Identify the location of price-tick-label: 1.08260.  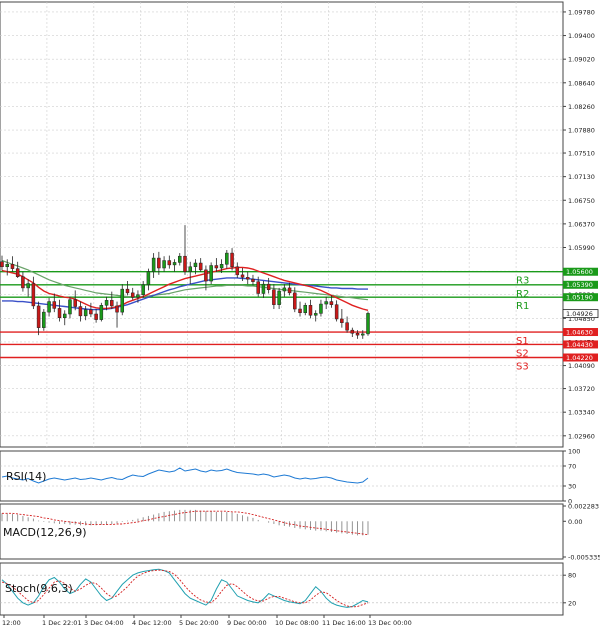
(581, 107).